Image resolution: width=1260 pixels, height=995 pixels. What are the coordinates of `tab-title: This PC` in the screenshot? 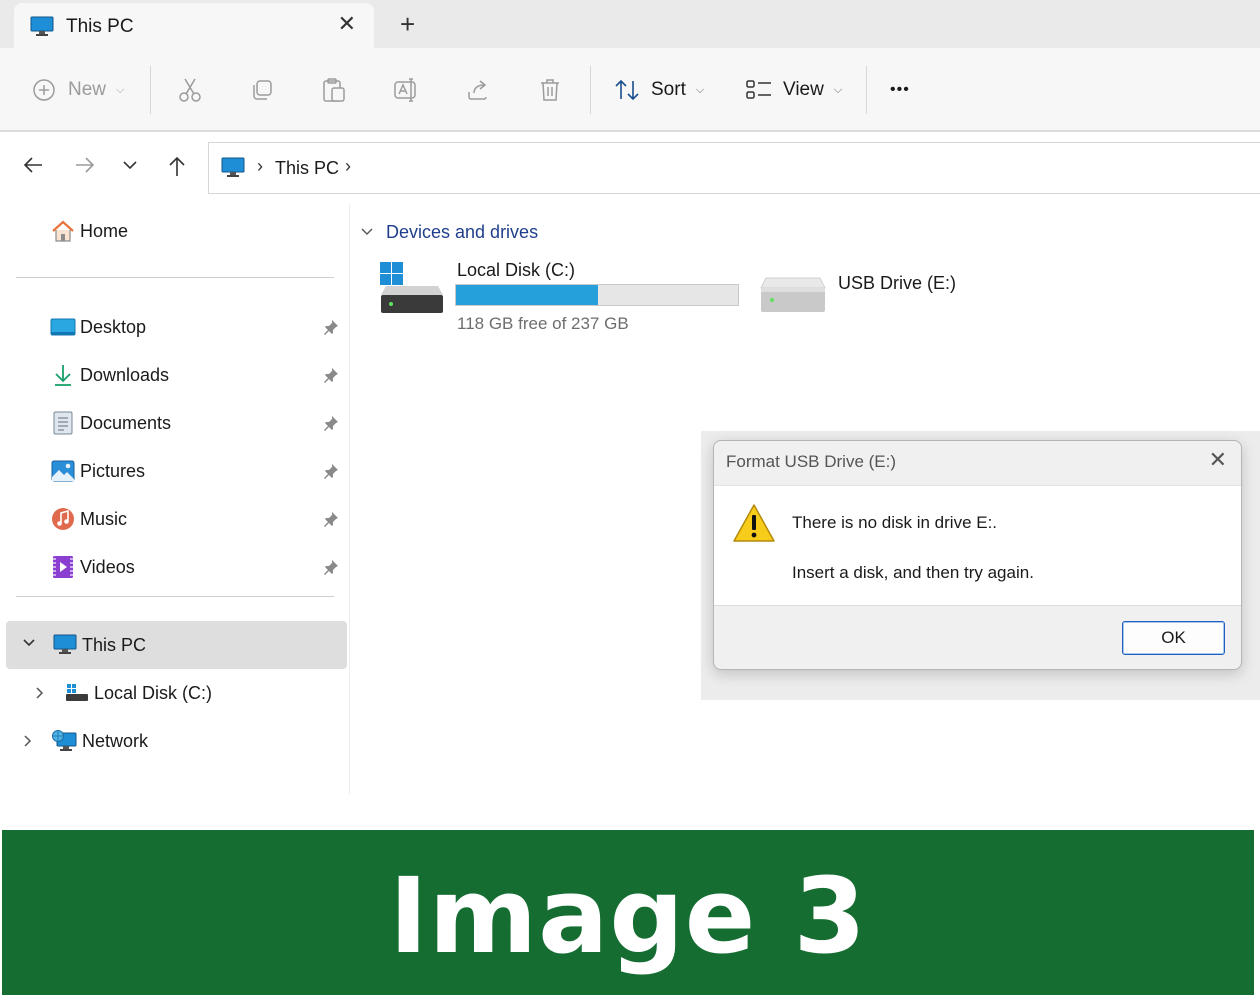 It's located at (100, 26).